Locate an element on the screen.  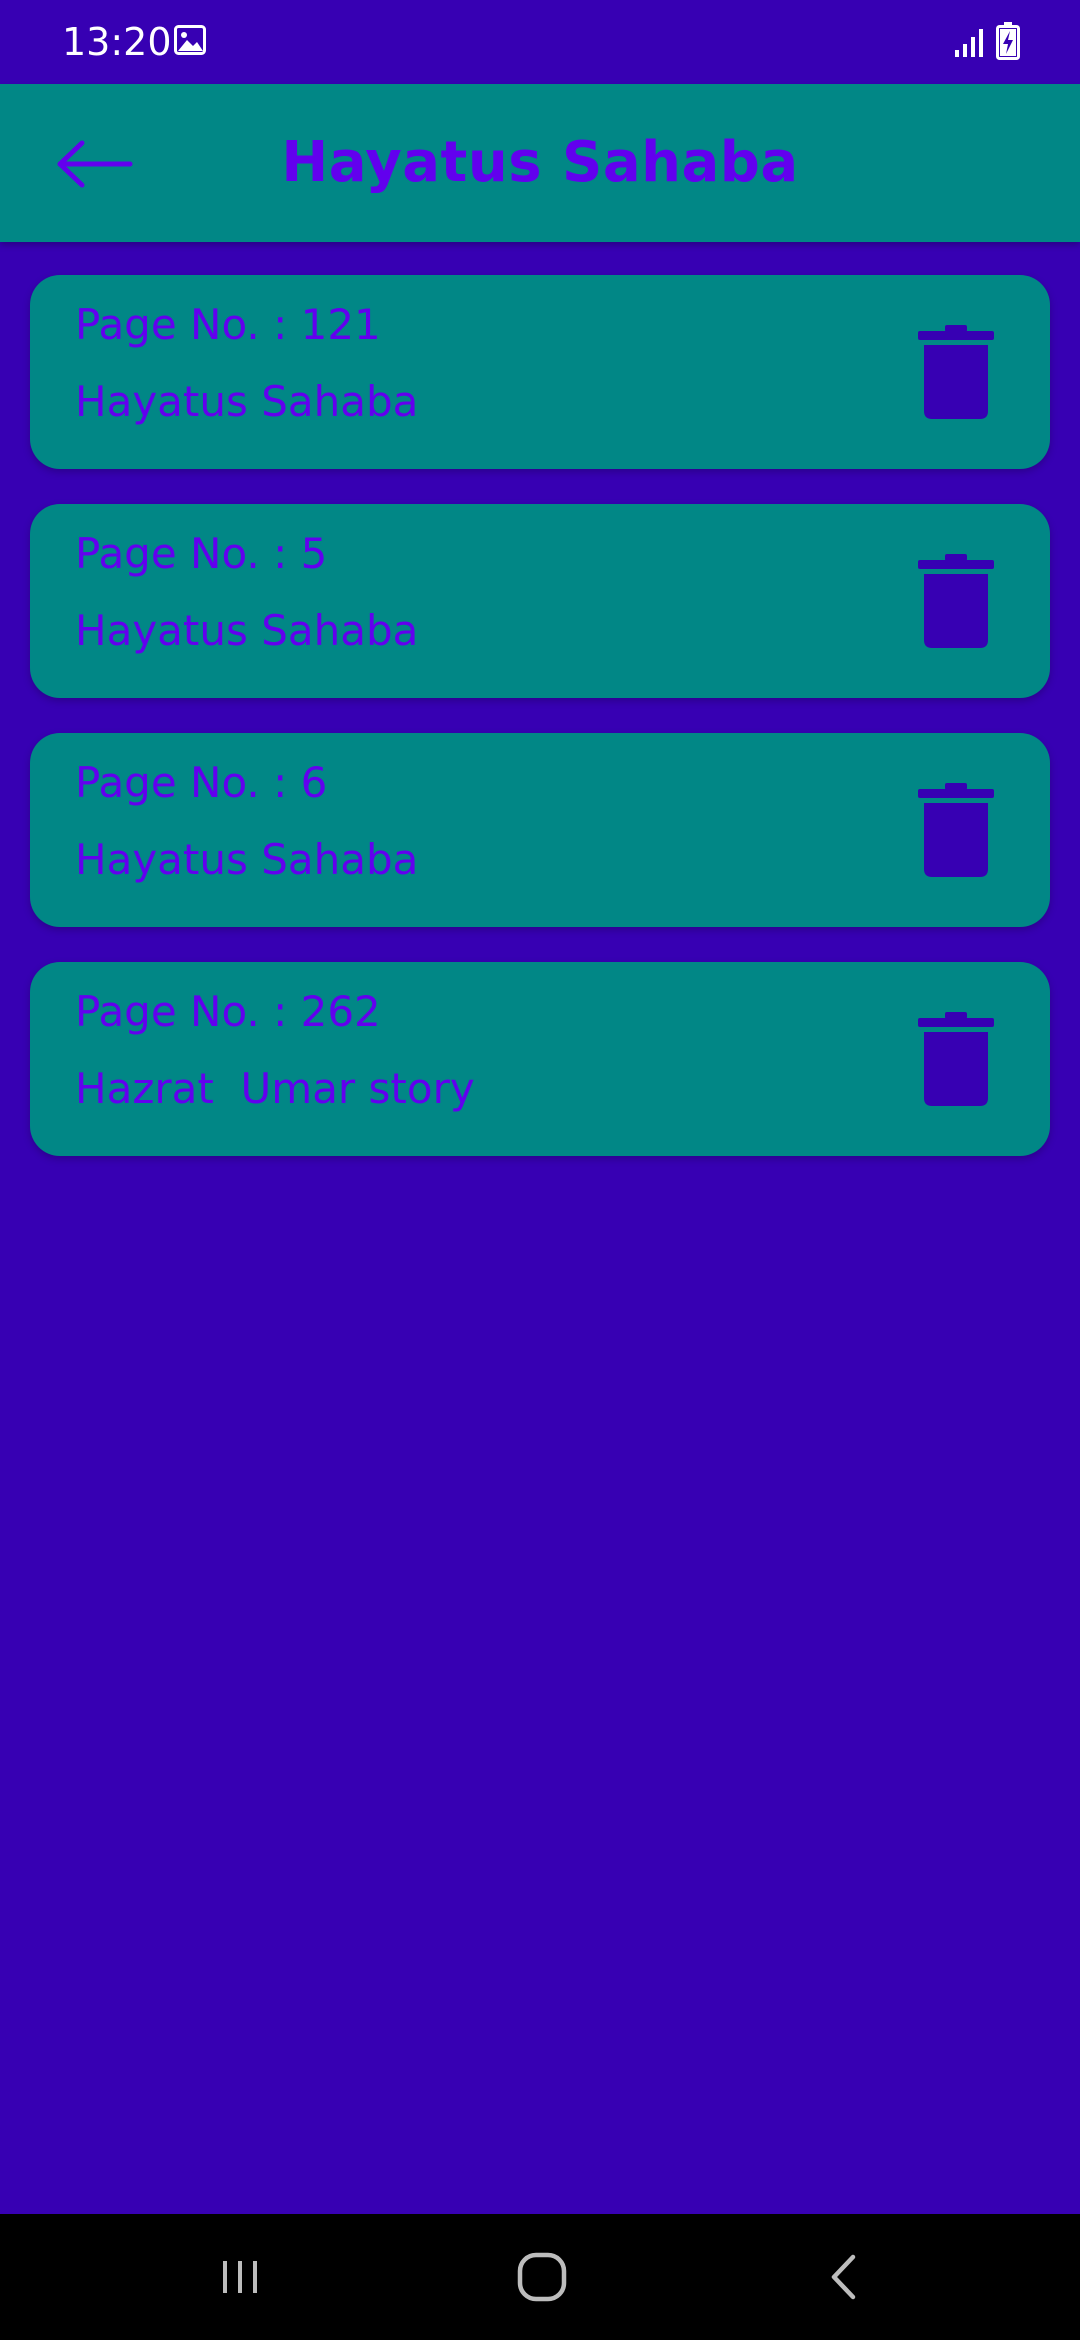
app-bar: Hayatus Sahaba is located at coordinates (540, 163).